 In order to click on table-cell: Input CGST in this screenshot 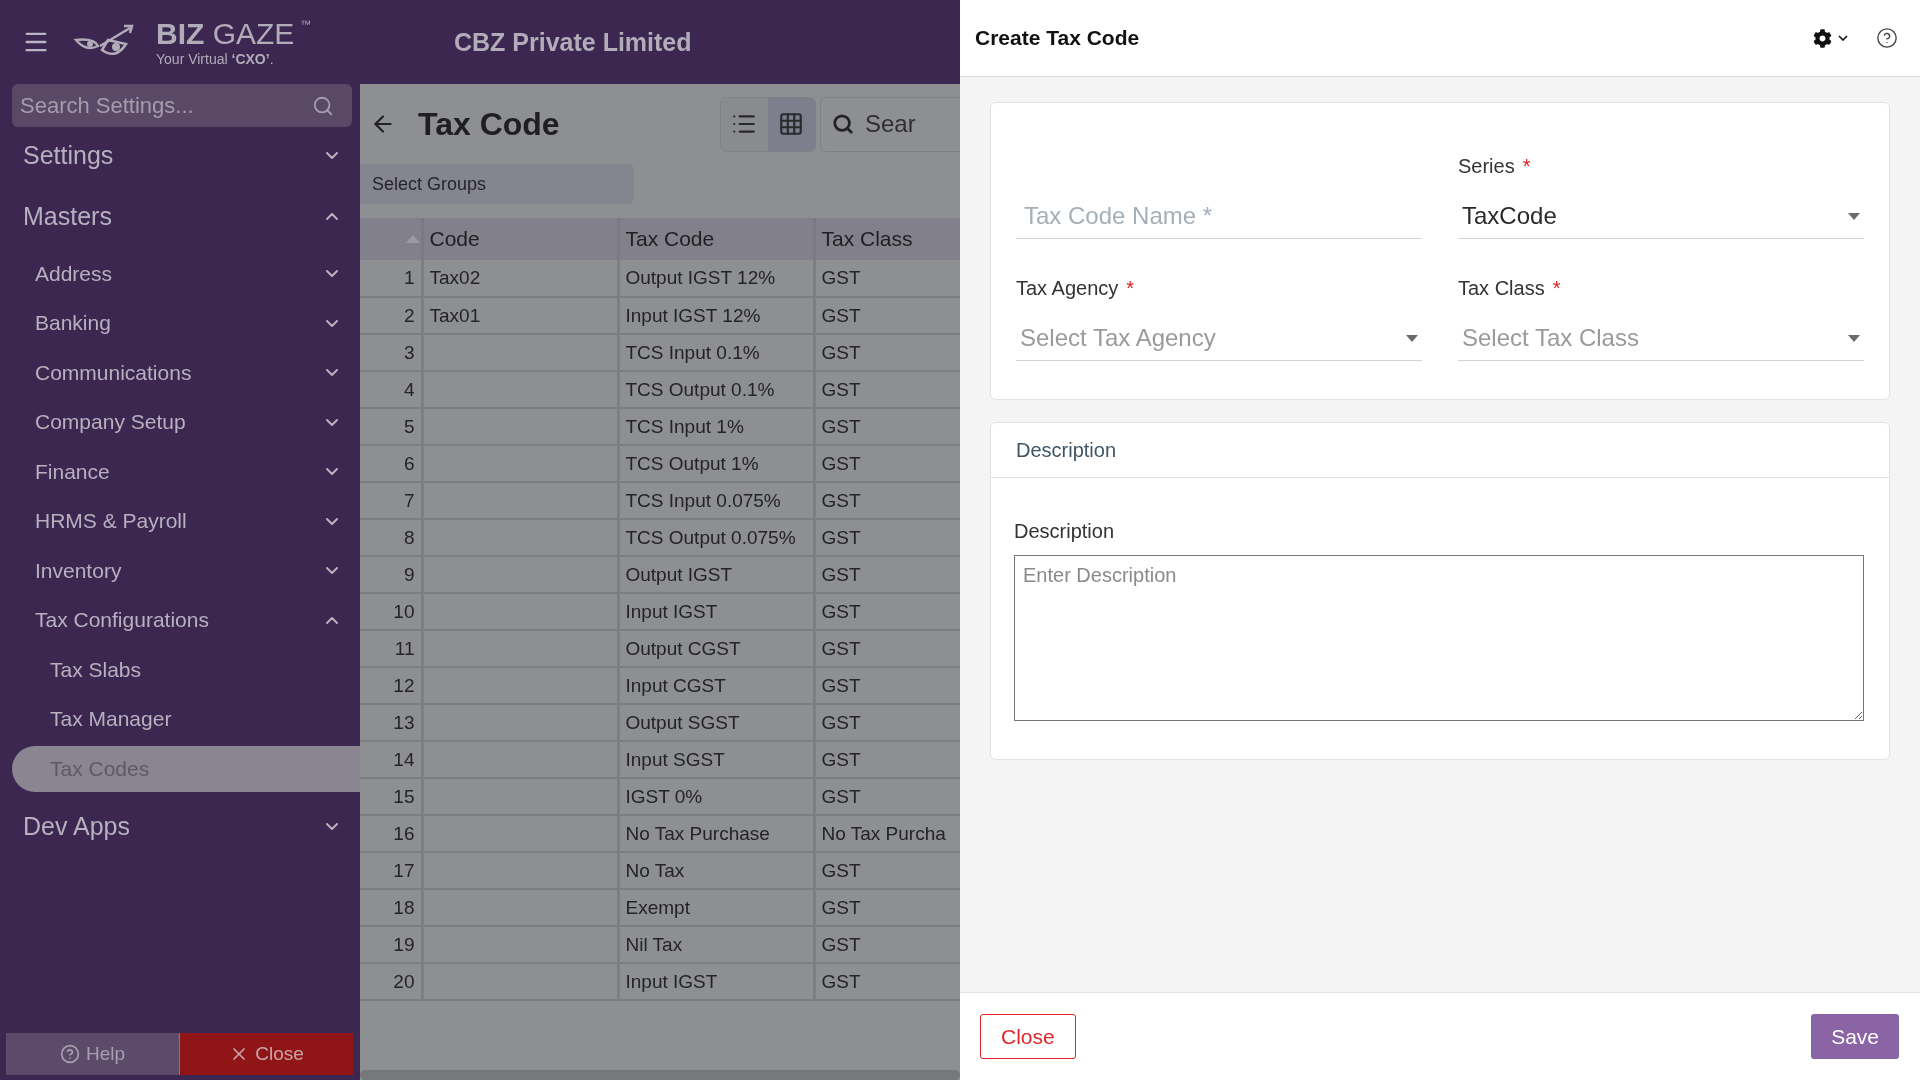, I will do `click(716, 685)`.